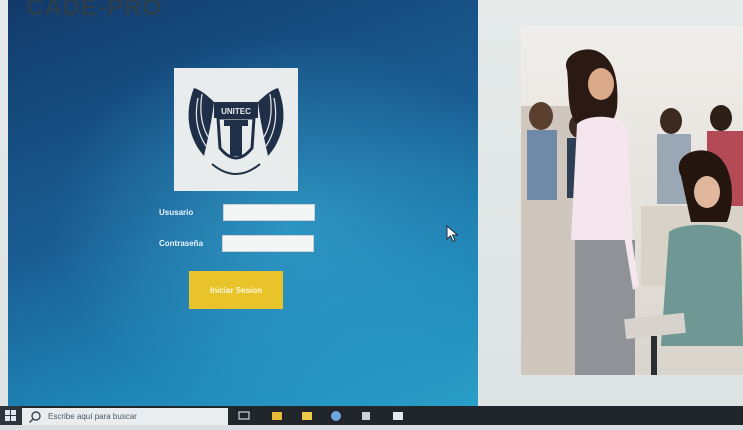  What do you see at coordinates (244, 415) in the screenshot?
I see `task-view-icon` at bounding box center [244, 415].